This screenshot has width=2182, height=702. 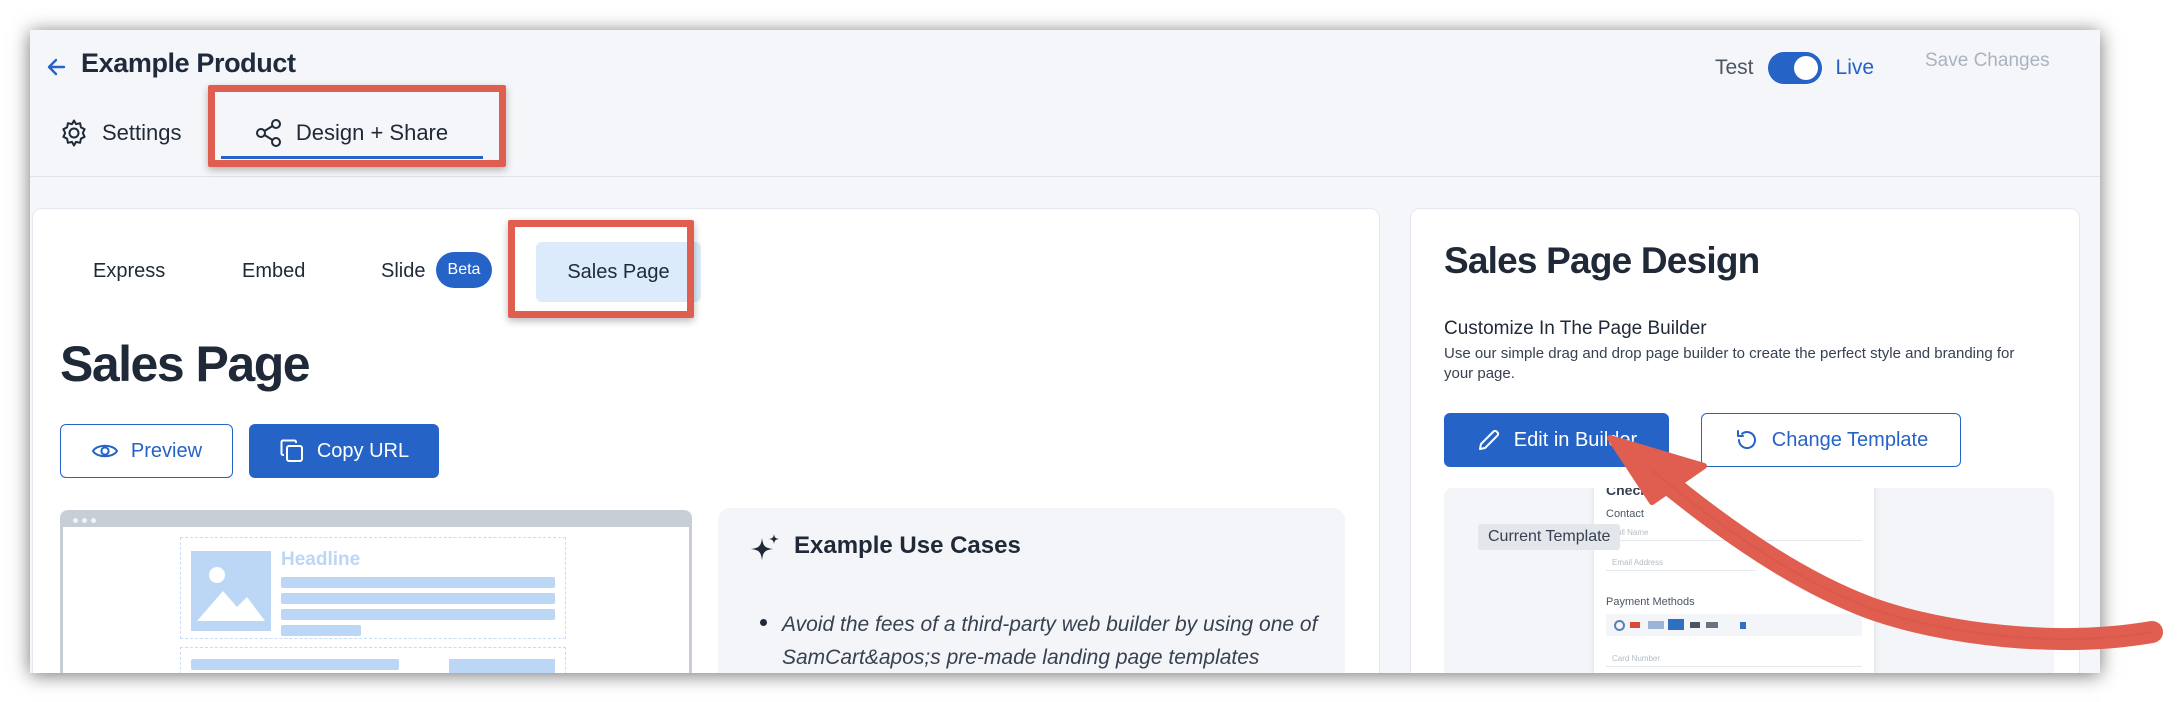 I want to click on annotation-arrow, so click(x=1885, y=542).